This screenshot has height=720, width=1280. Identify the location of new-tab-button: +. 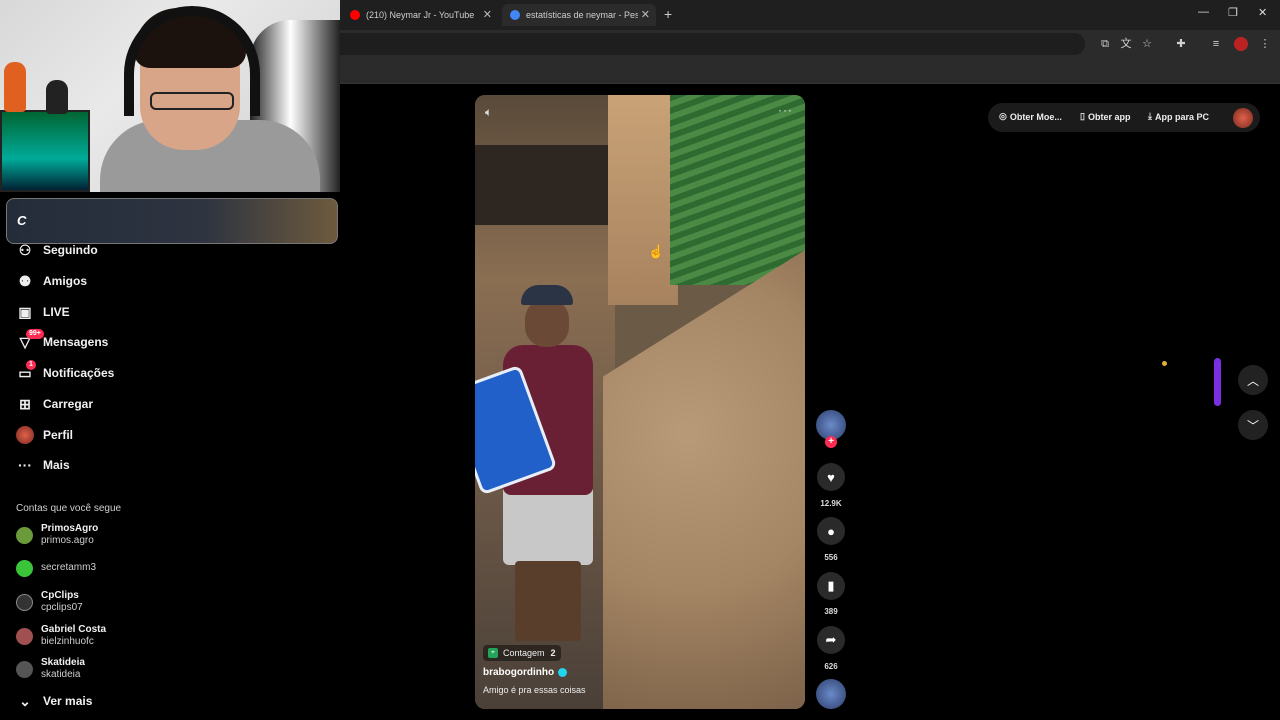
(668, 14).